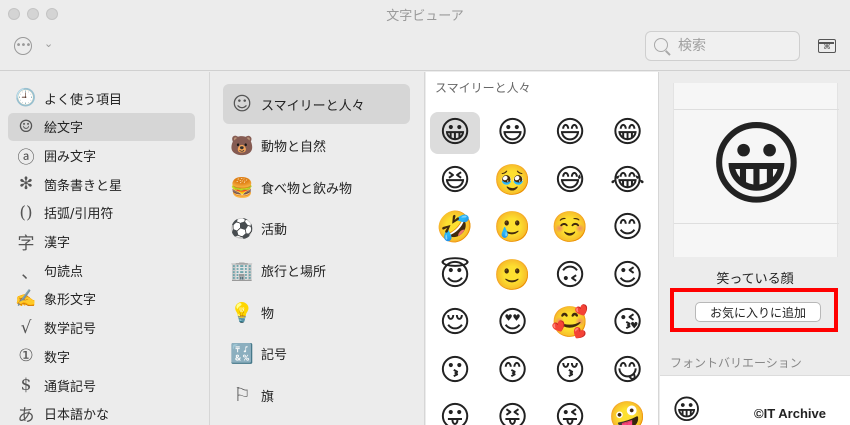 The height and width of the screenshot is (425, 850). I want to click on category-item-icon: 🐻, so click(242, 146).